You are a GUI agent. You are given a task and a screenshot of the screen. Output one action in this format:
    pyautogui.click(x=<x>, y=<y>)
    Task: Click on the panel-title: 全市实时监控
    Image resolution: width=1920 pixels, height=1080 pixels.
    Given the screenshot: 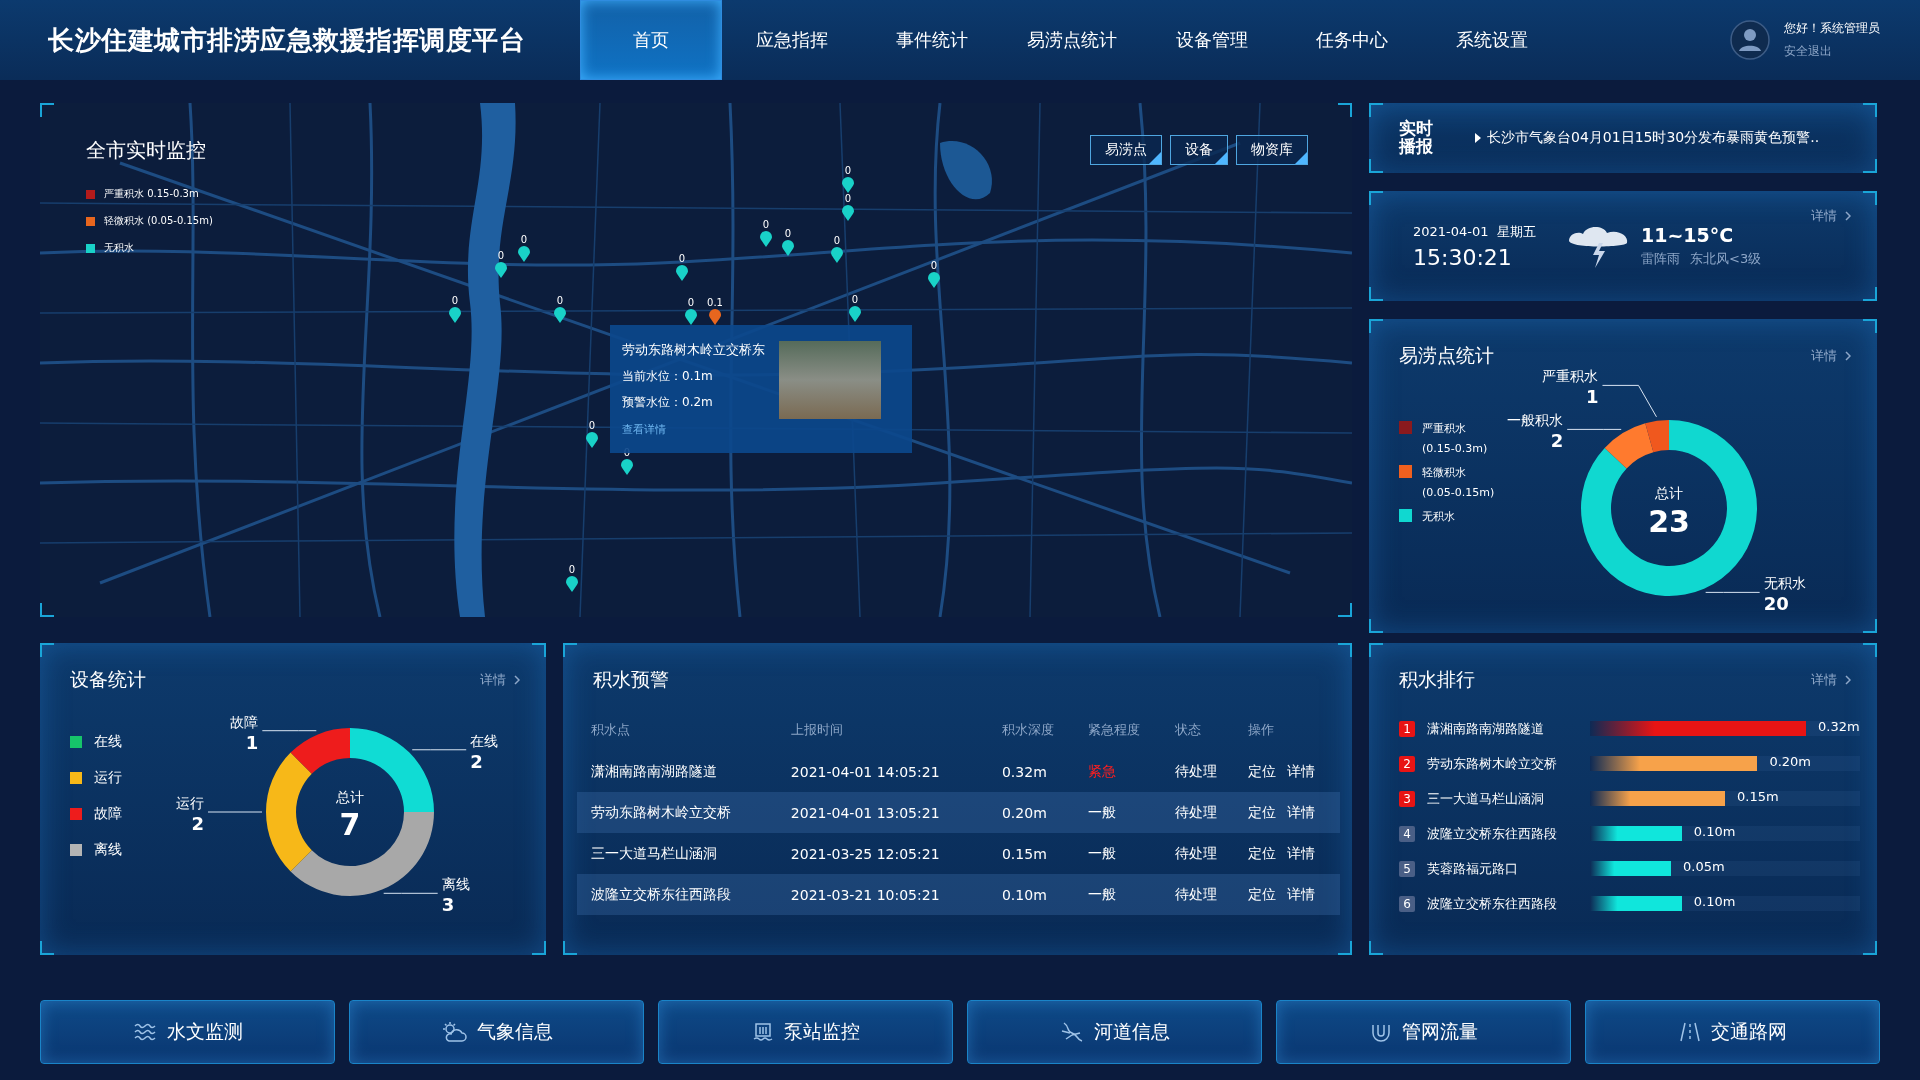 What is the action you would take?
    pyautogui.click(x=146, y=150)
    